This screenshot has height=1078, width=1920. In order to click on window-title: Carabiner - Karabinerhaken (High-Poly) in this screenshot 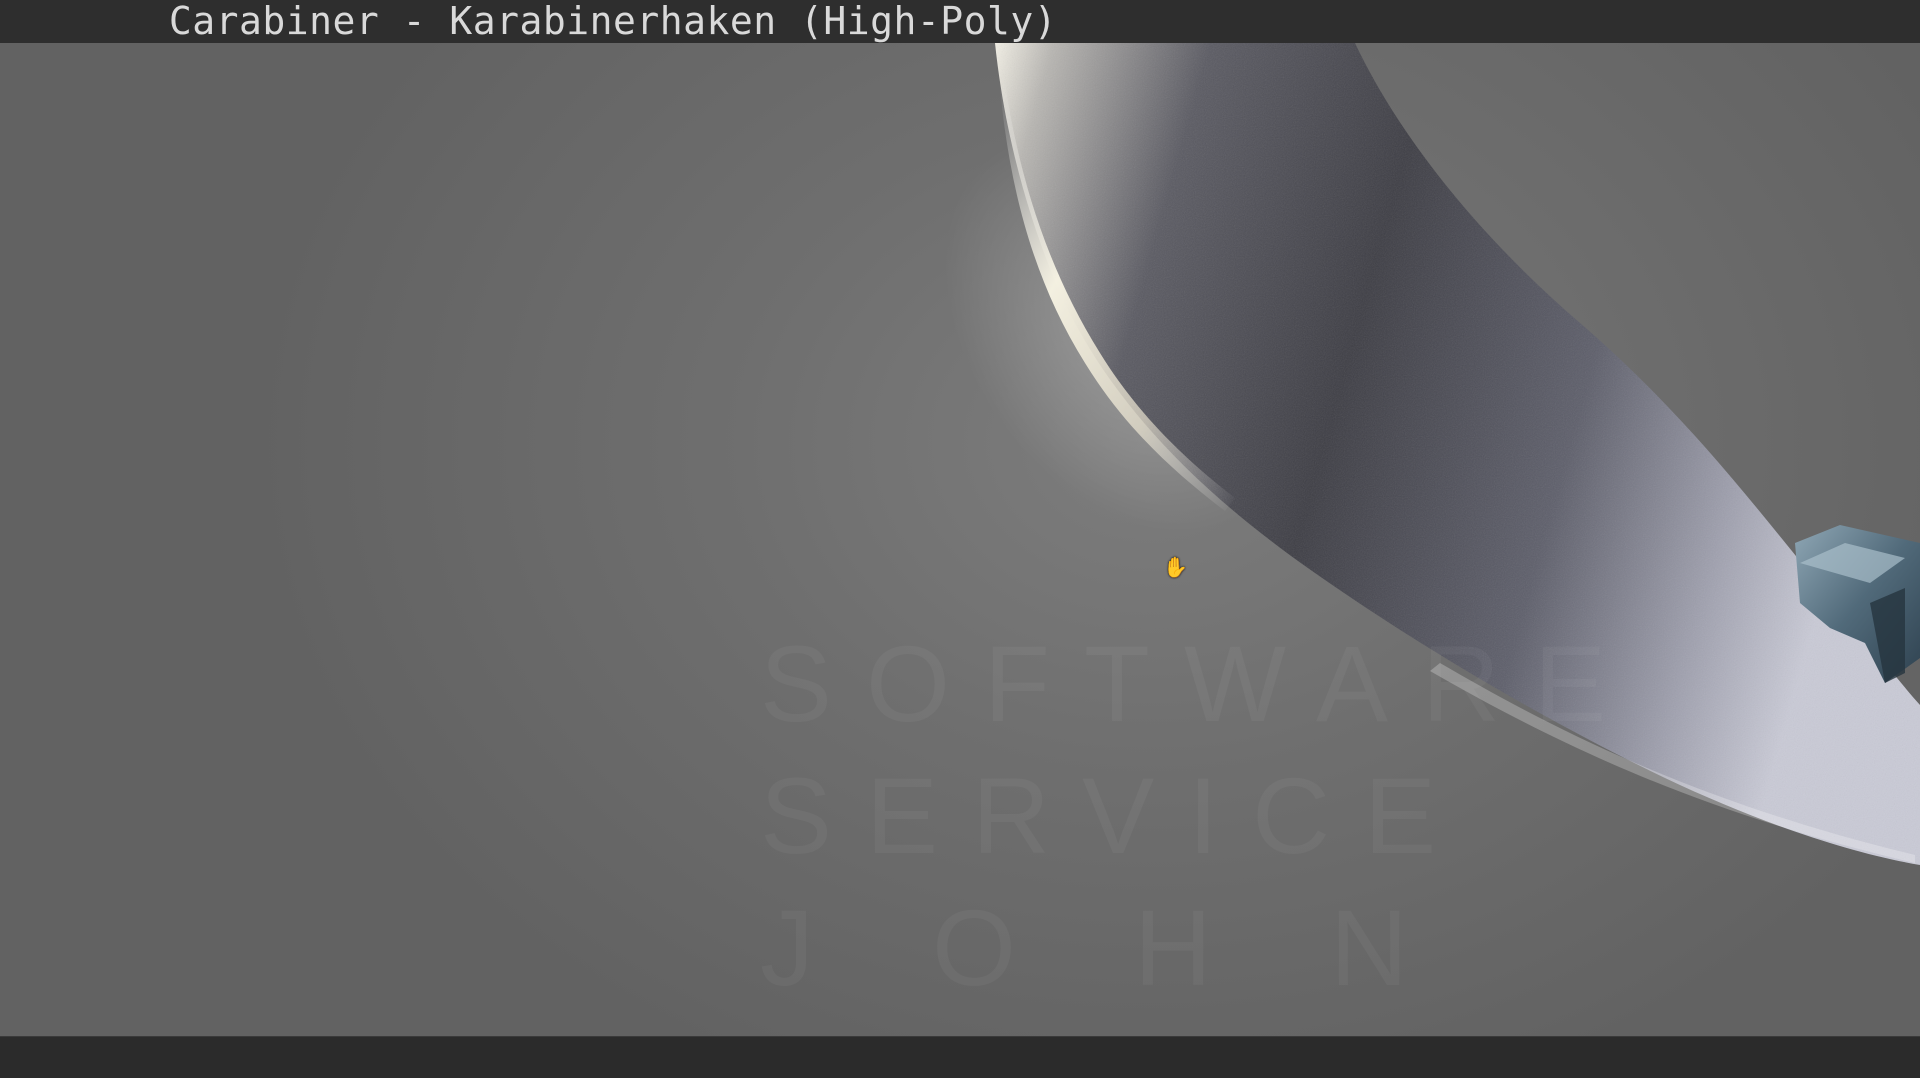, I will do `click(613, 21)`.